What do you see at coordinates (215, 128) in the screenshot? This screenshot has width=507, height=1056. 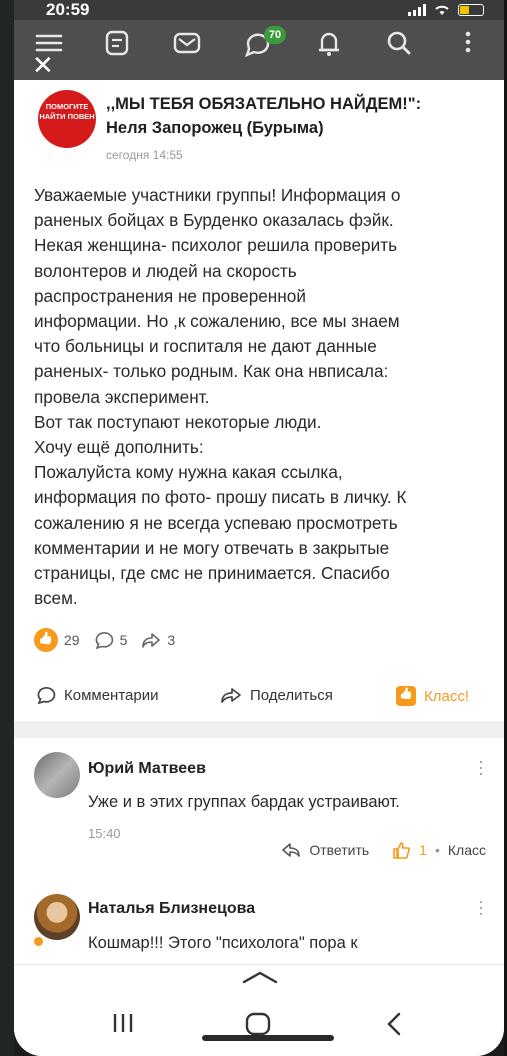 I see `post-author: Неля Запорожец (Бурыма)` at bounding box center [215, 128].